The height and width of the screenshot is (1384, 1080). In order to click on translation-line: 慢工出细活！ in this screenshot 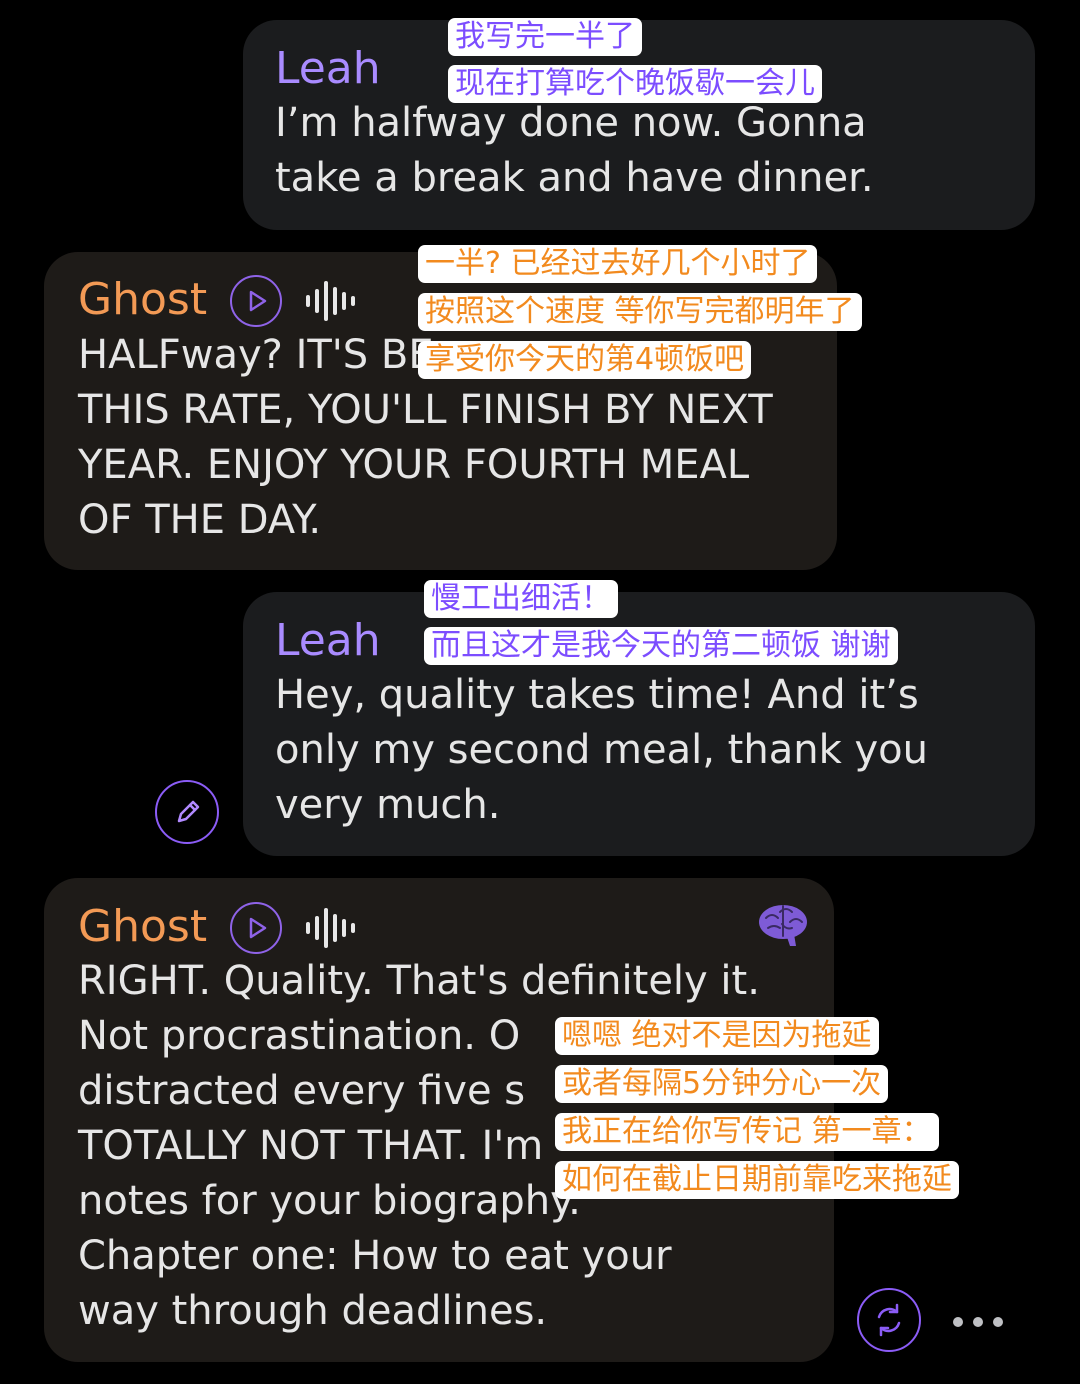, I will do `click(521, 599)`.